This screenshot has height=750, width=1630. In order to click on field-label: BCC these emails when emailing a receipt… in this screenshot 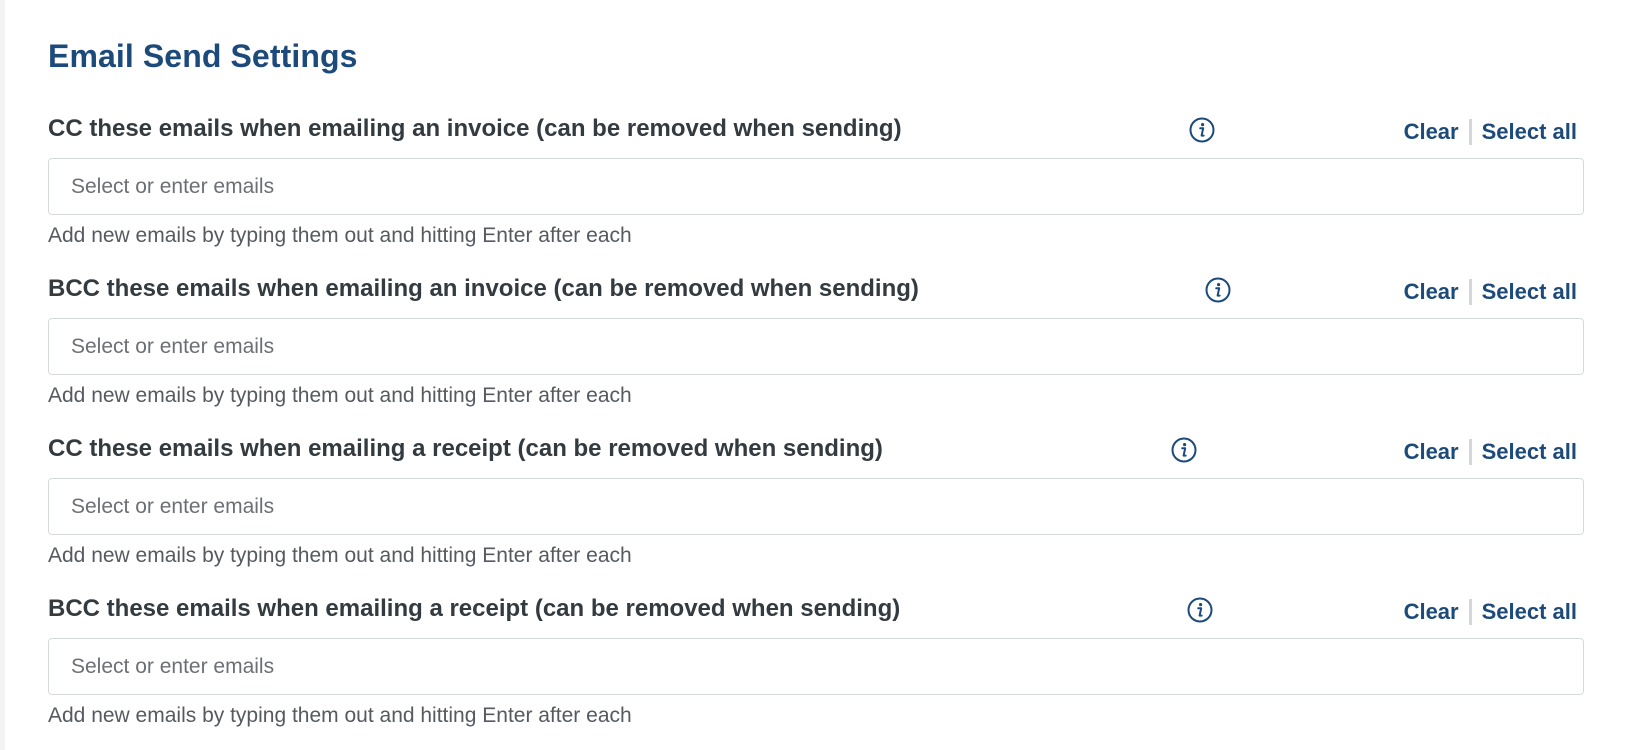, I will do `click(474, 608)`.